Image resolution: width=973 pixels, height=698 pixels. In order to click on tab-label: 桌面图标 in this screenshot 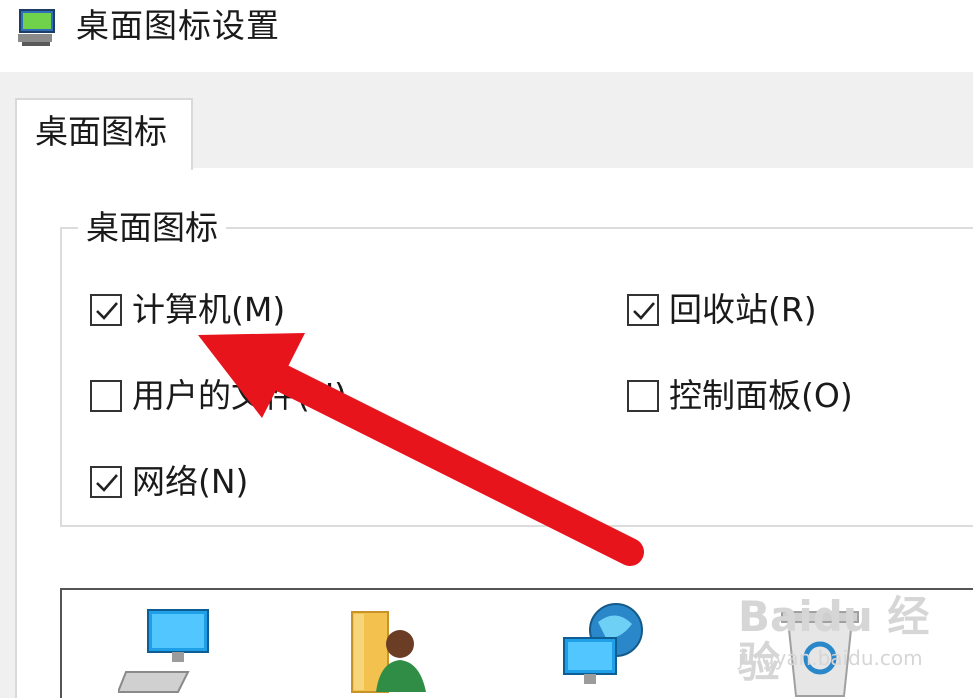, I will do `click(101, 131)`.